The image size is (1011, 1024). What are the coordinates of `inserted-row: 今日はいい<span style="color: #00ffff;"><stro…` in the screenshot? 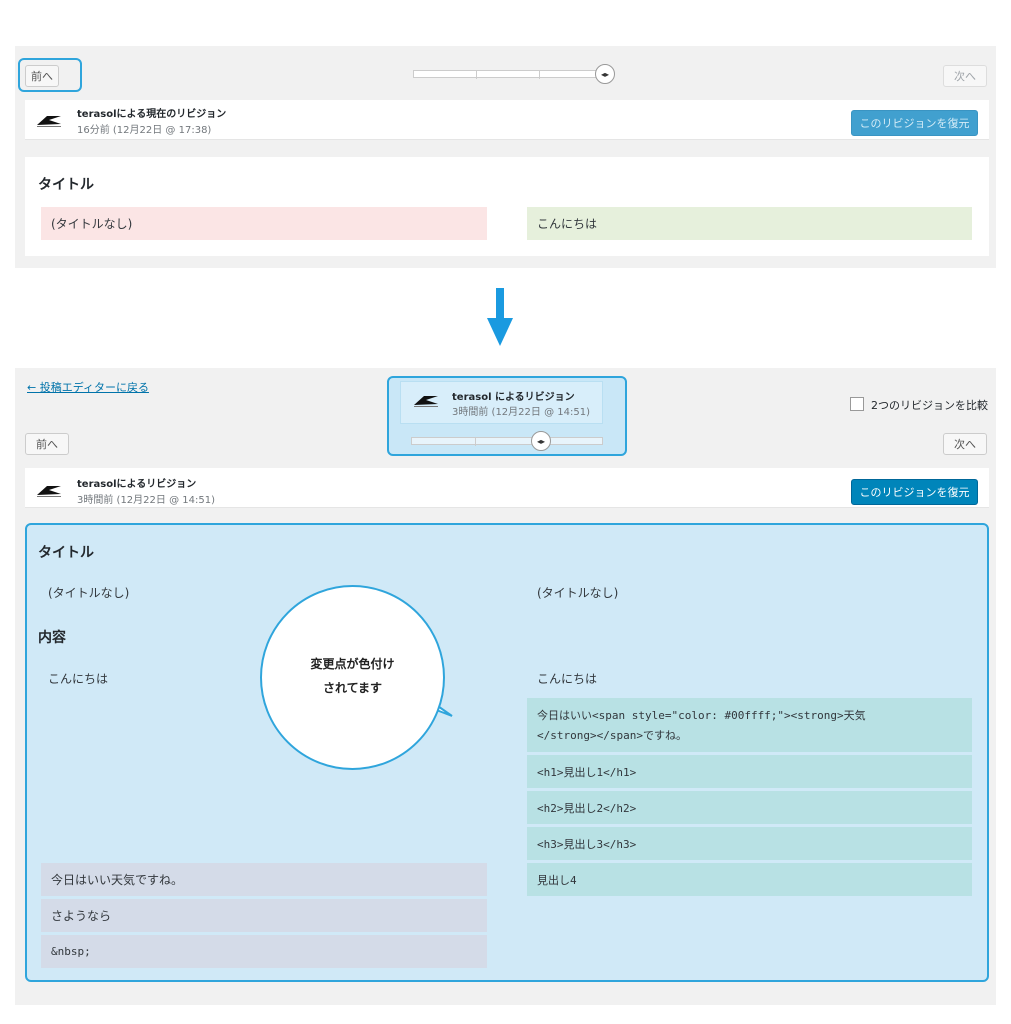 It's located at (749, 725).